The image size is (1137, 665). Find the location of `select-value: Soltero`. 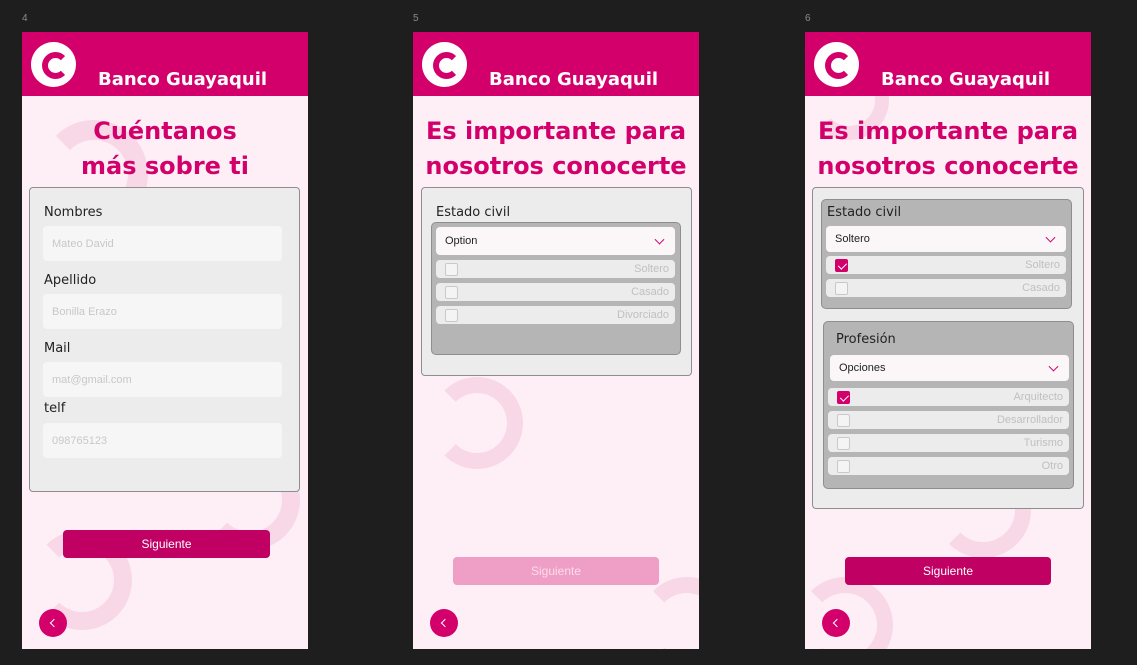

select-value: Soltero is located at coordinates (852, 239).